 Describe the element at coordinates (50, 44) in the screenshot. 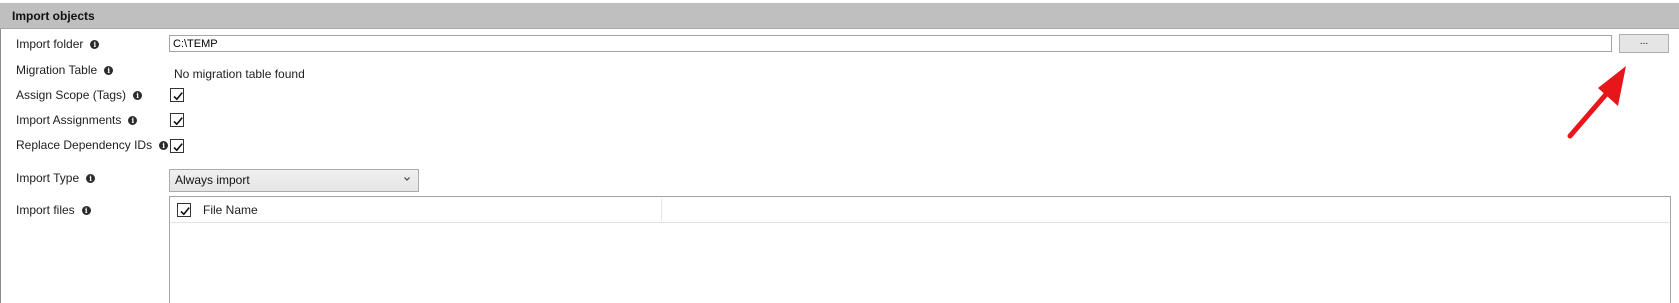

I see `import-folder-label: Import folder` at that location.